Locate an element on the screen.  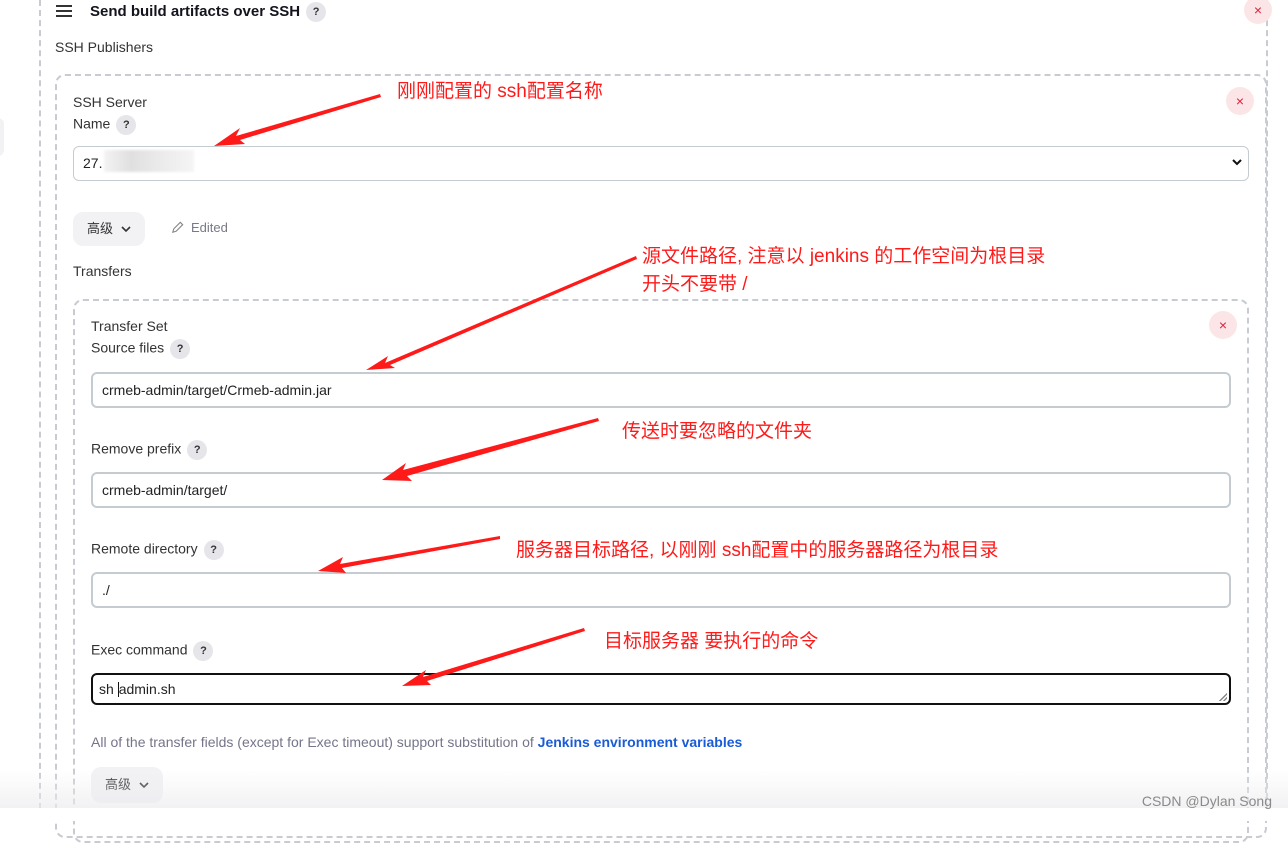
bottom-strip is located at coordinates (644, 814).